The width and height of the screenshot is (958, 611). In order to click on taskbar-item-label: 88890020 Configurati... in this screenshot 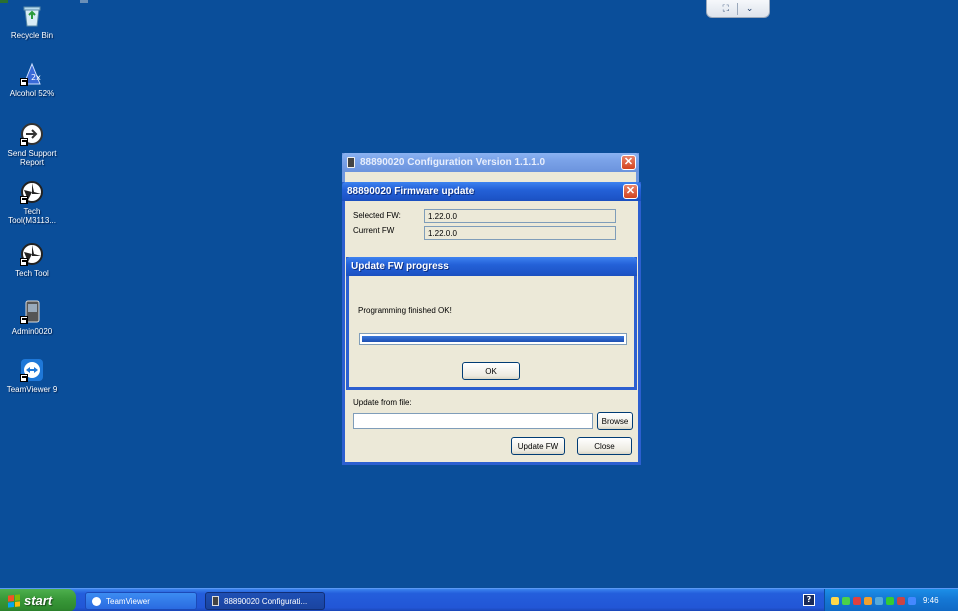, I will do `click(266, 601)`.